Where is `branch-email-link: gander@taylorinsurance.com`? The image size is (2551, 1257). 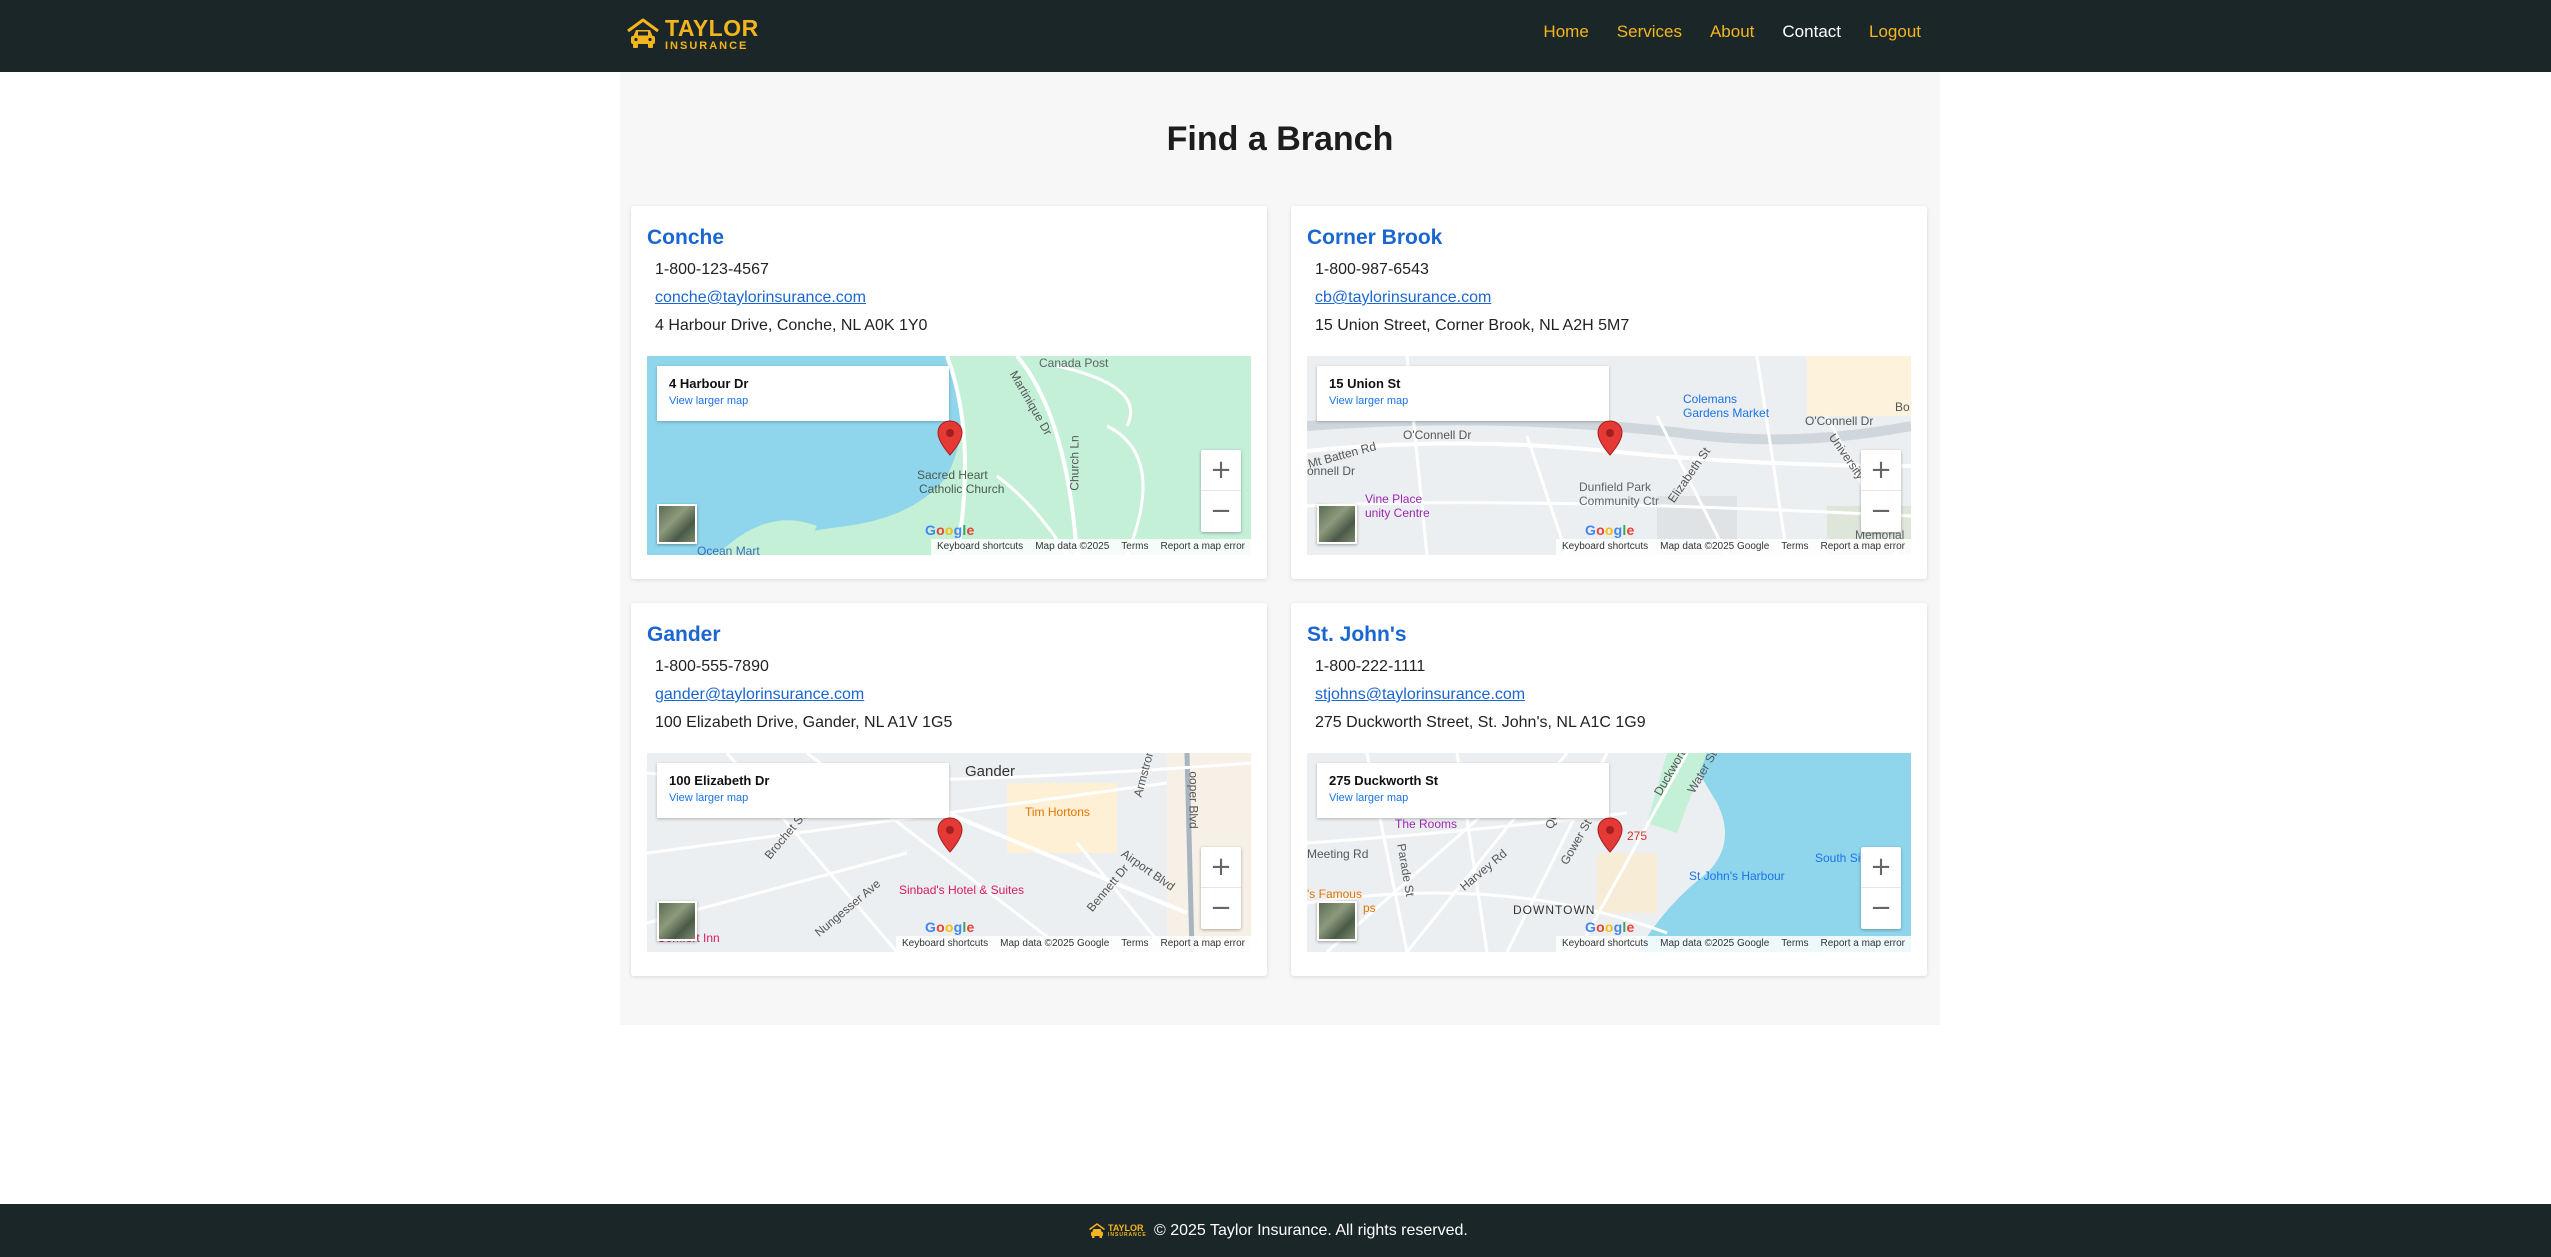 branch-email-link: gander@taylorinsurance.com is located at coordinates (759, 695).